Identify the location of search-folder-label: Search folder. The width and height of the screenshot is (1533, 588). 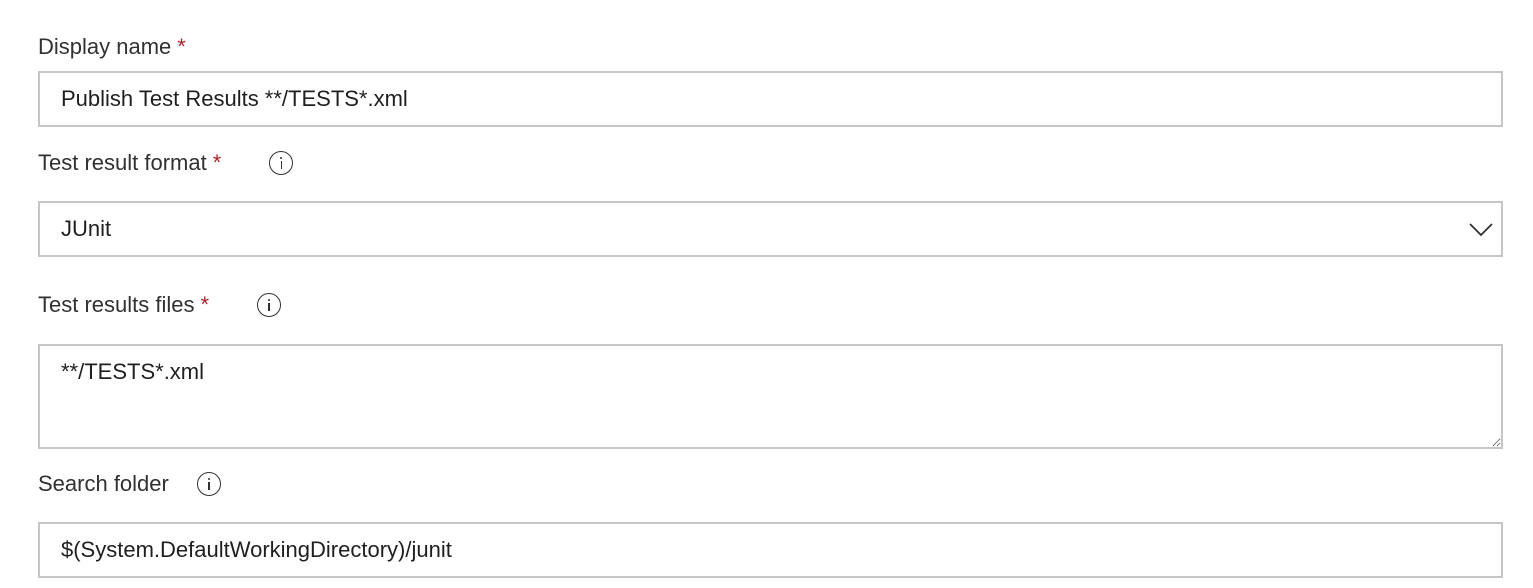
(129, 484).